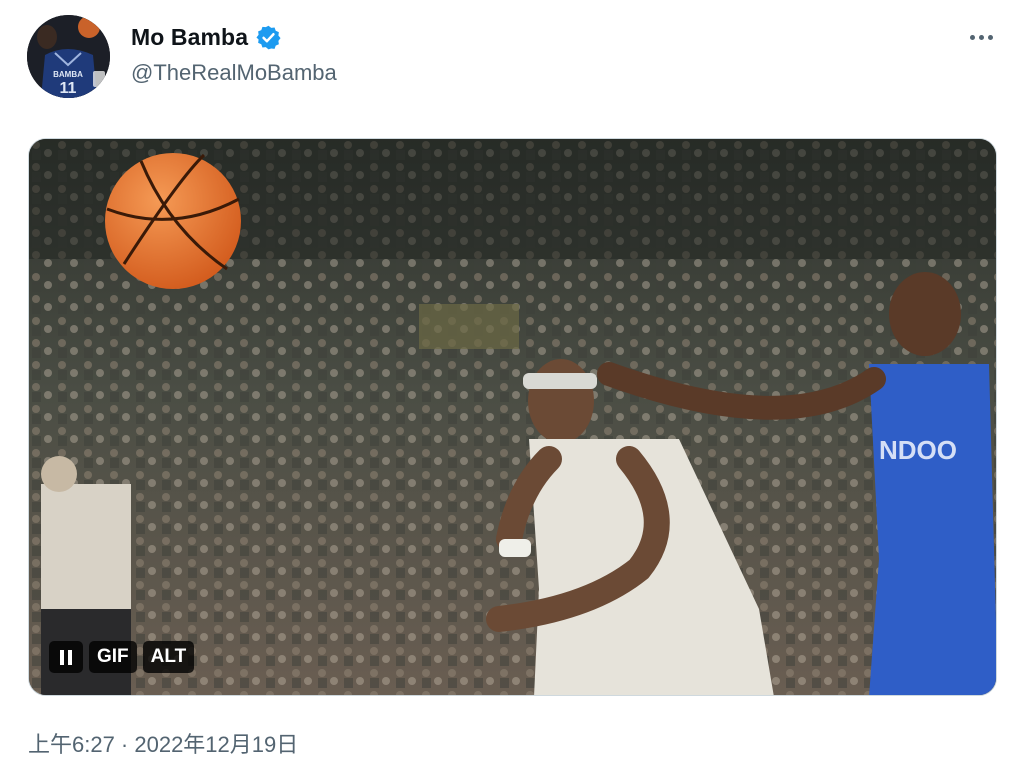  I want to click on author-name-row: Mo Bamba, so click(206, 37).